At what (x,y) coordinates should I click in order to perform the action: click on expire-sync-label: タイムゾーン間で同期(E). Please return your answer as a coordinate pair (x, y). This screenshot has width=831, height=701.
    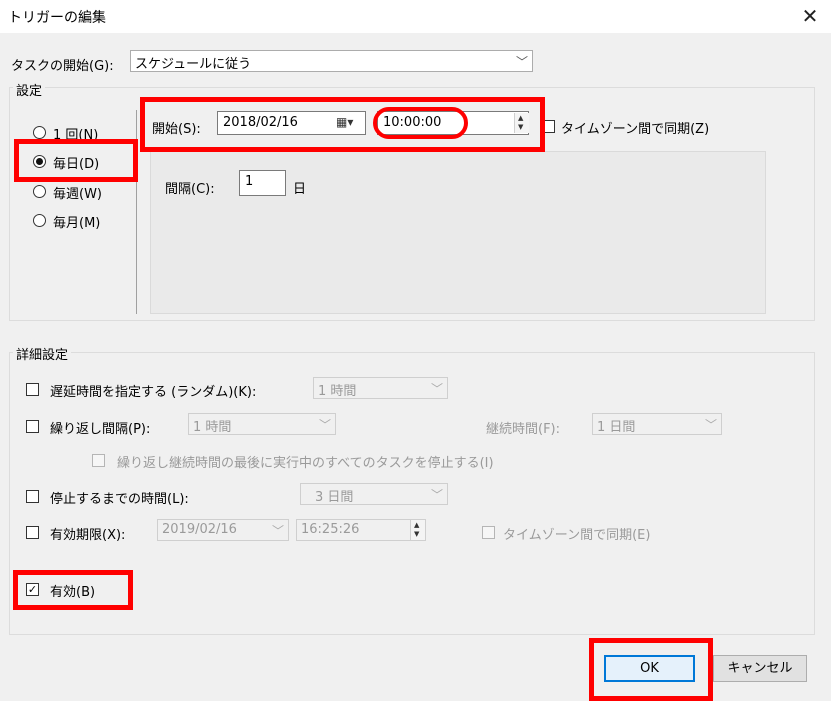
    Looking at the image, I should click on (577, 535).